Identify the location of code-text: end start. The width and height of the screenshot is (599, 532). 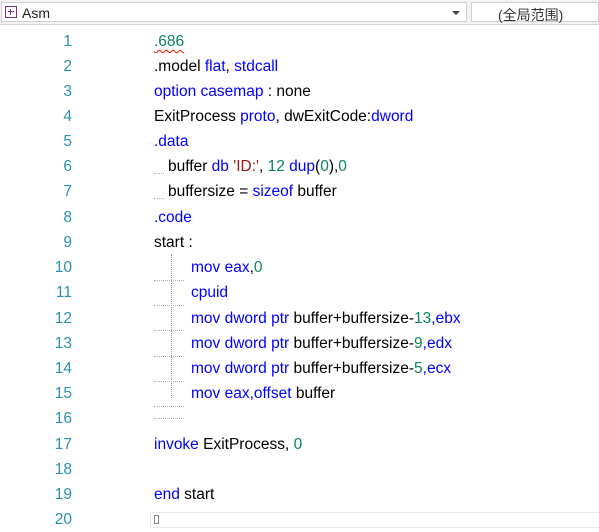
(184, 494).